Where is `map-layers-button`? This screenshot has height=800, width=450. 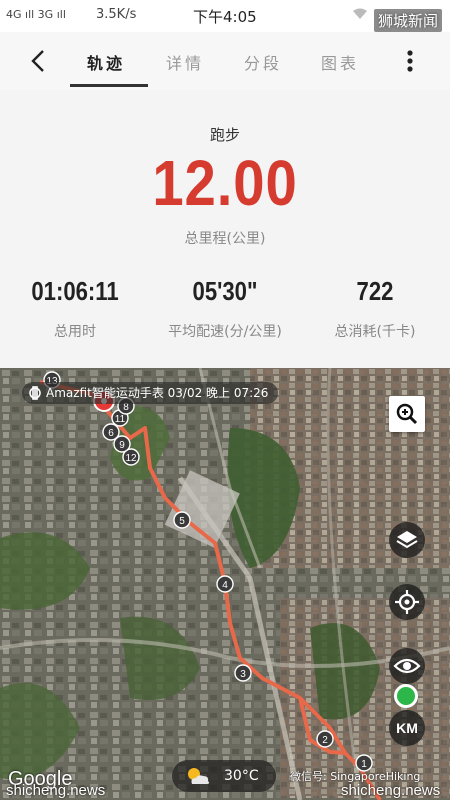
map-layers-button is located at coordinates (407, 540).